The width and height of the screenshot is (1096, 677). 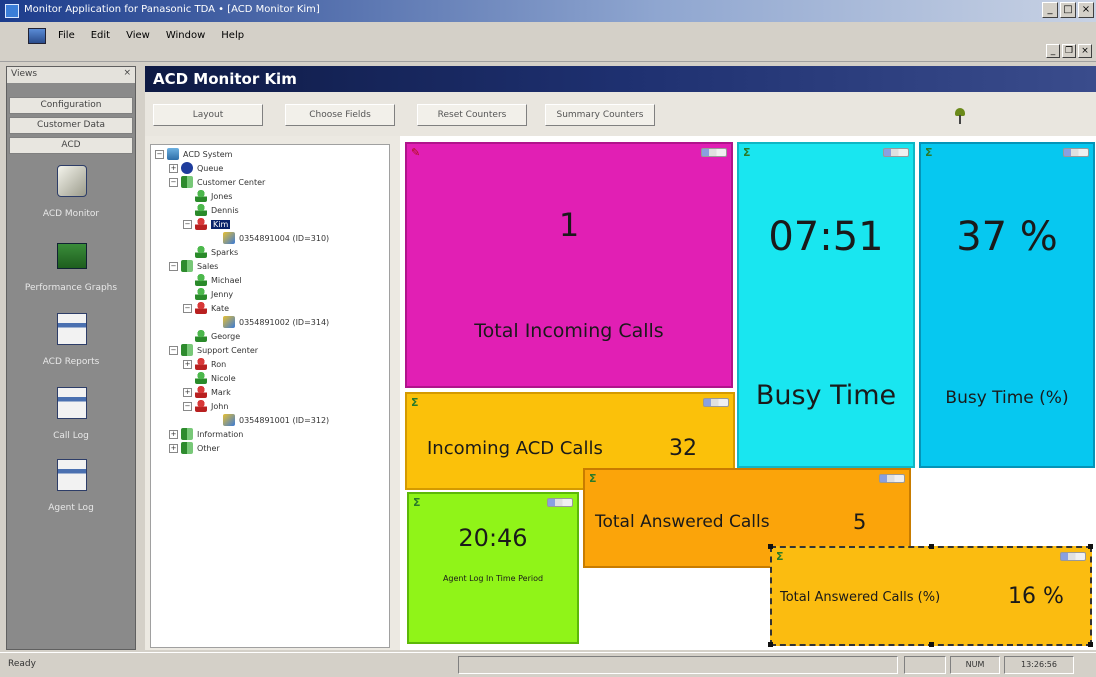 I want to click on doc-minimize-button: _, so click(x=1053, y=51).